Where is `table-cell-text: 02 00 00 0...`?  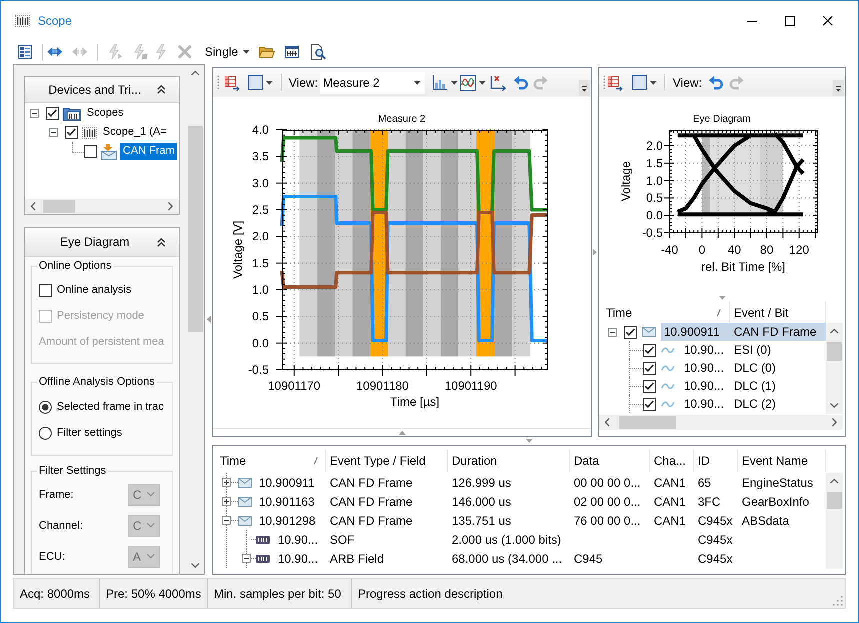
table-cell-text: 02 00 00 0... is located at coordinates (607, 502).